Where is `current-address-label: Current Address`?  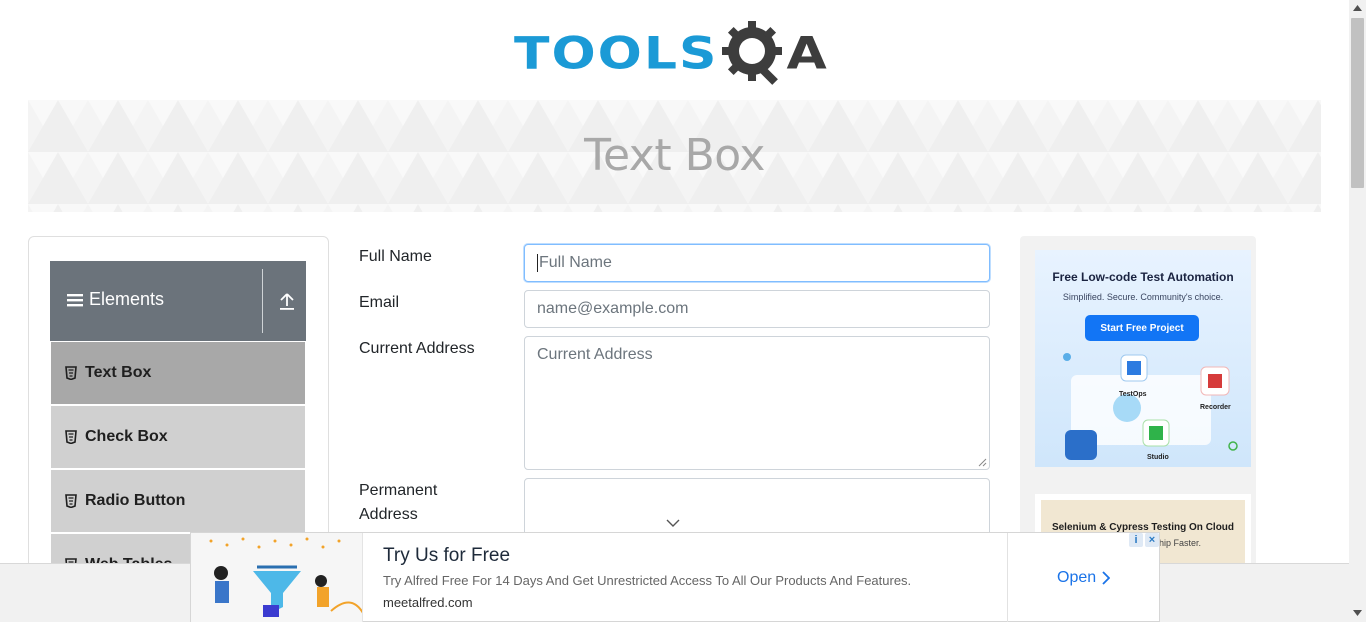
current-address-label: Current Address is located at coordinates (417, 348).